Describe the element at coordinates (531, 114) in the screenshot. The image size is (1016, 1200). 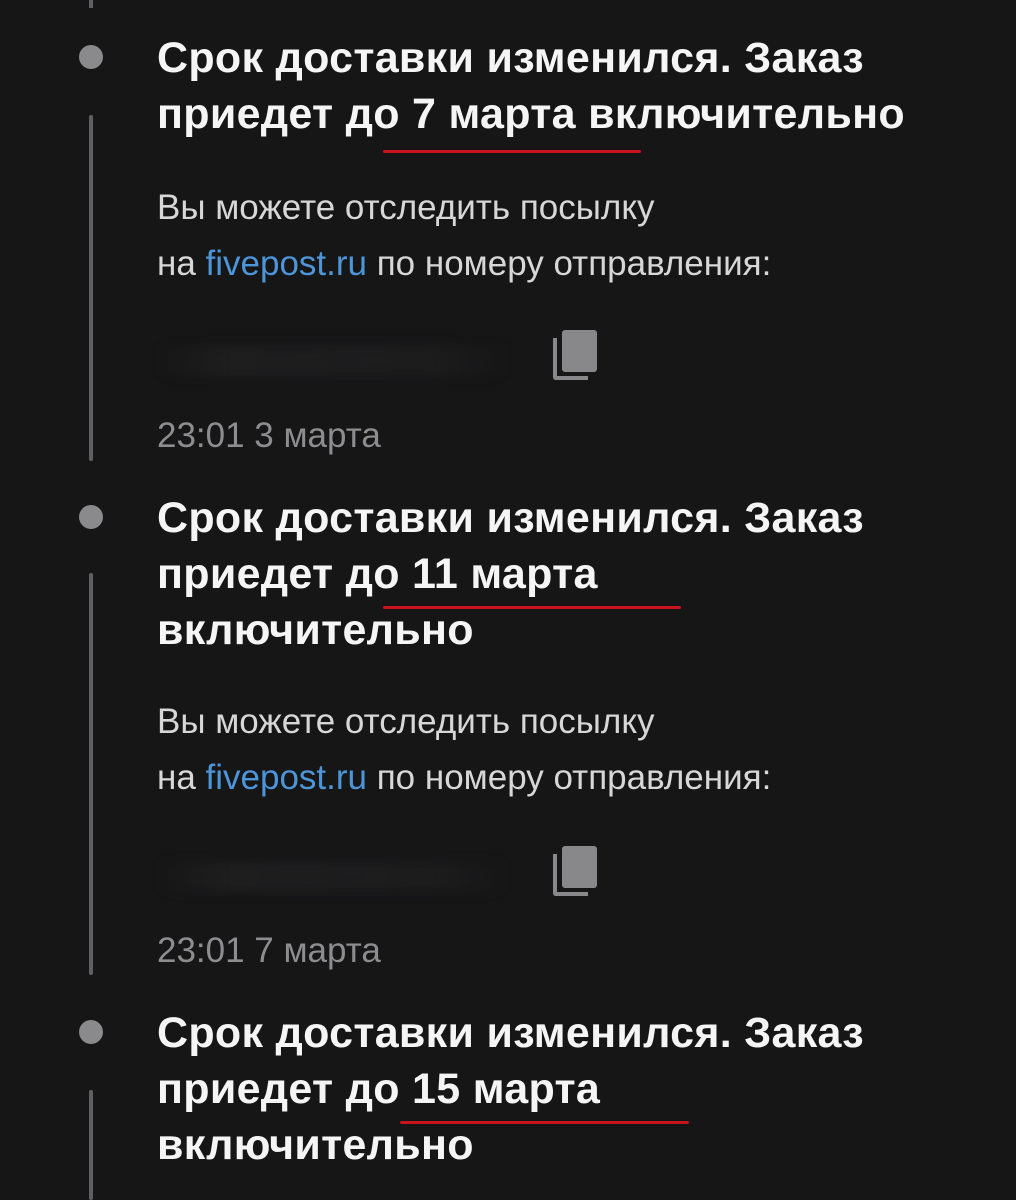
I see `event-title-line: приедет до 7 марта включительно` at that location.